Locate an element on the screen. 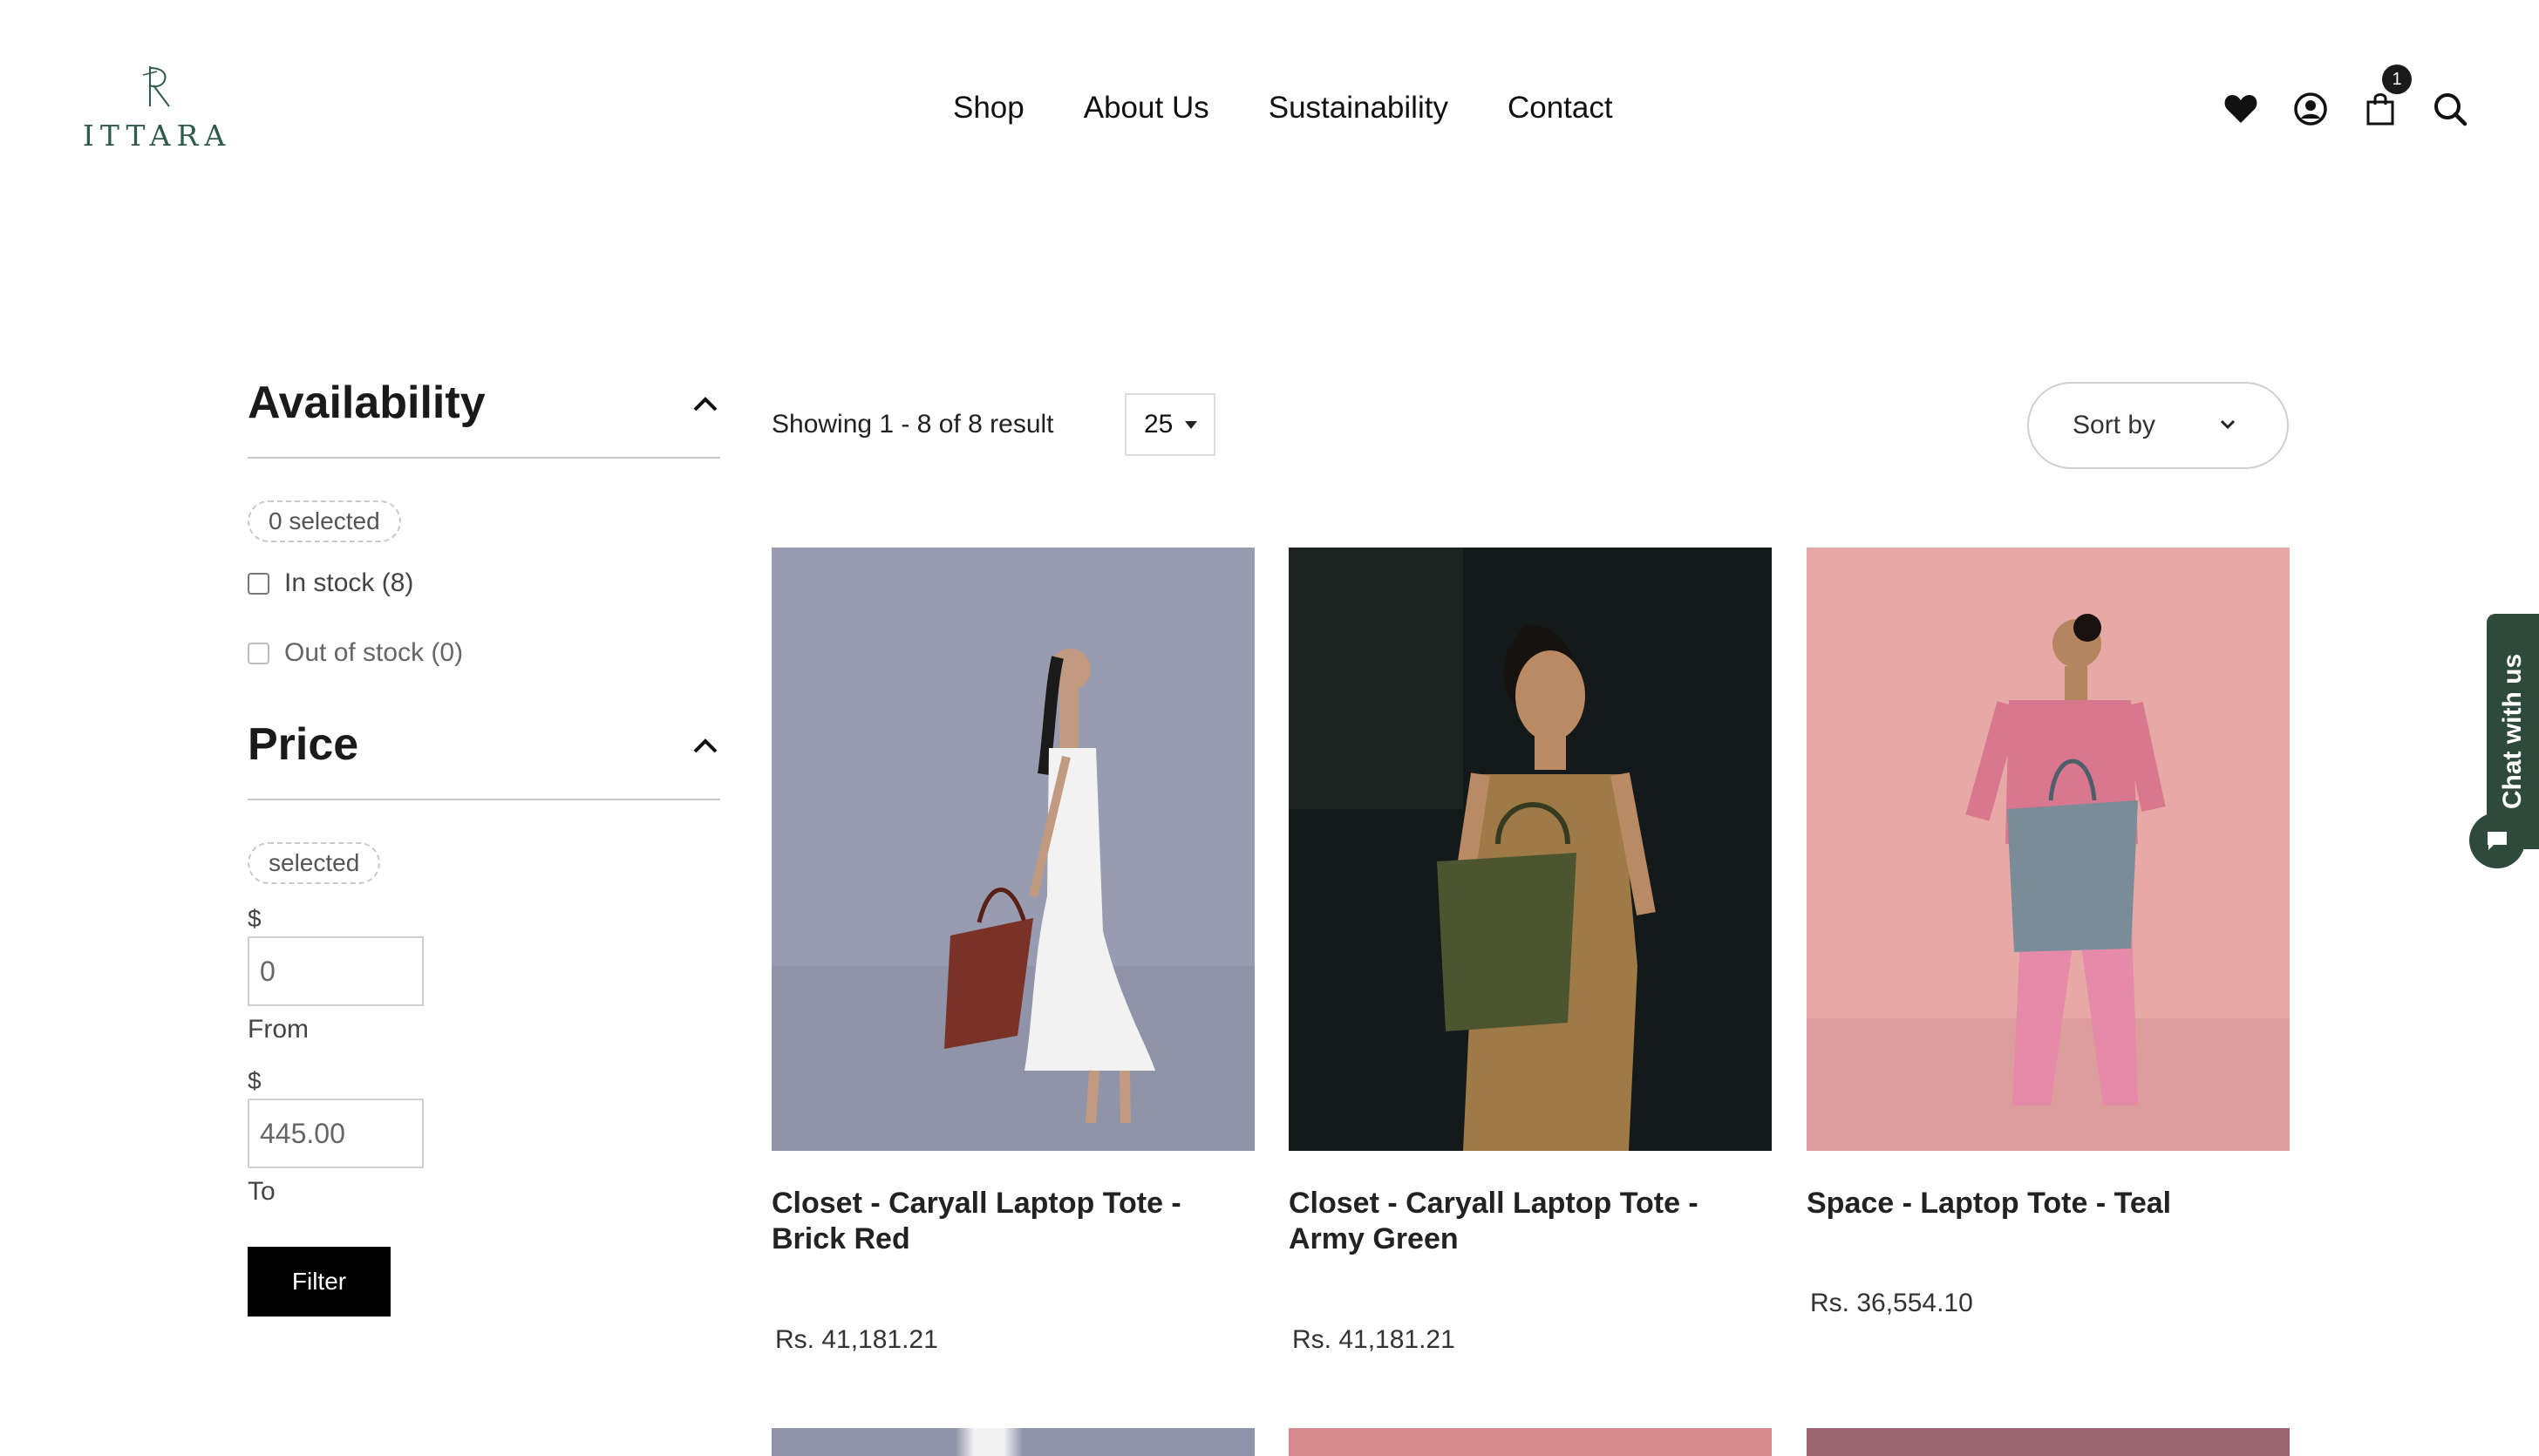 The height and width of the screenshot is (1456, 2539). main-nav: Shop About Us Sustainability Contact is located at coordinates (1283, 108).